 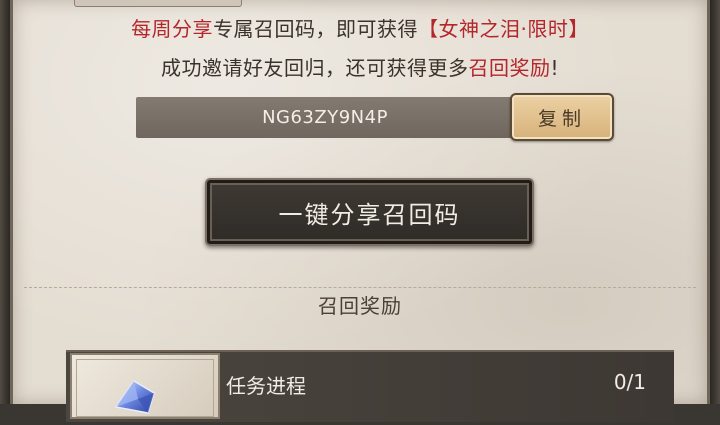 I want to click on task-progress-count: 0/1, so click(x=629, y=382).